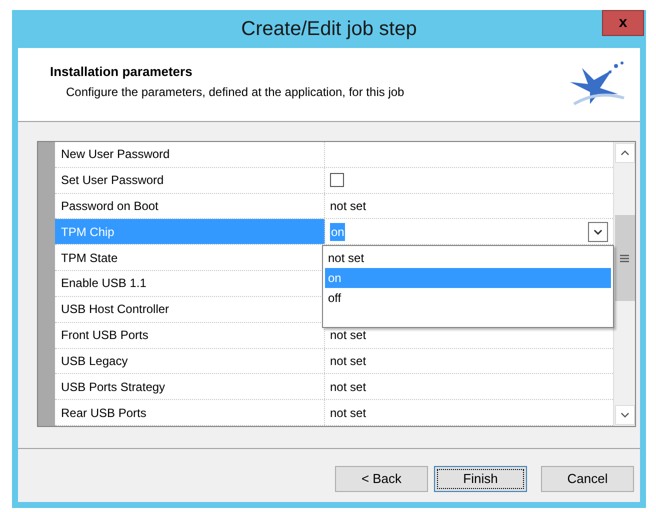 The height and width of the screenshot is (512, 656). I want to click on property-name: Rear USB Ports, so click(190, 412).